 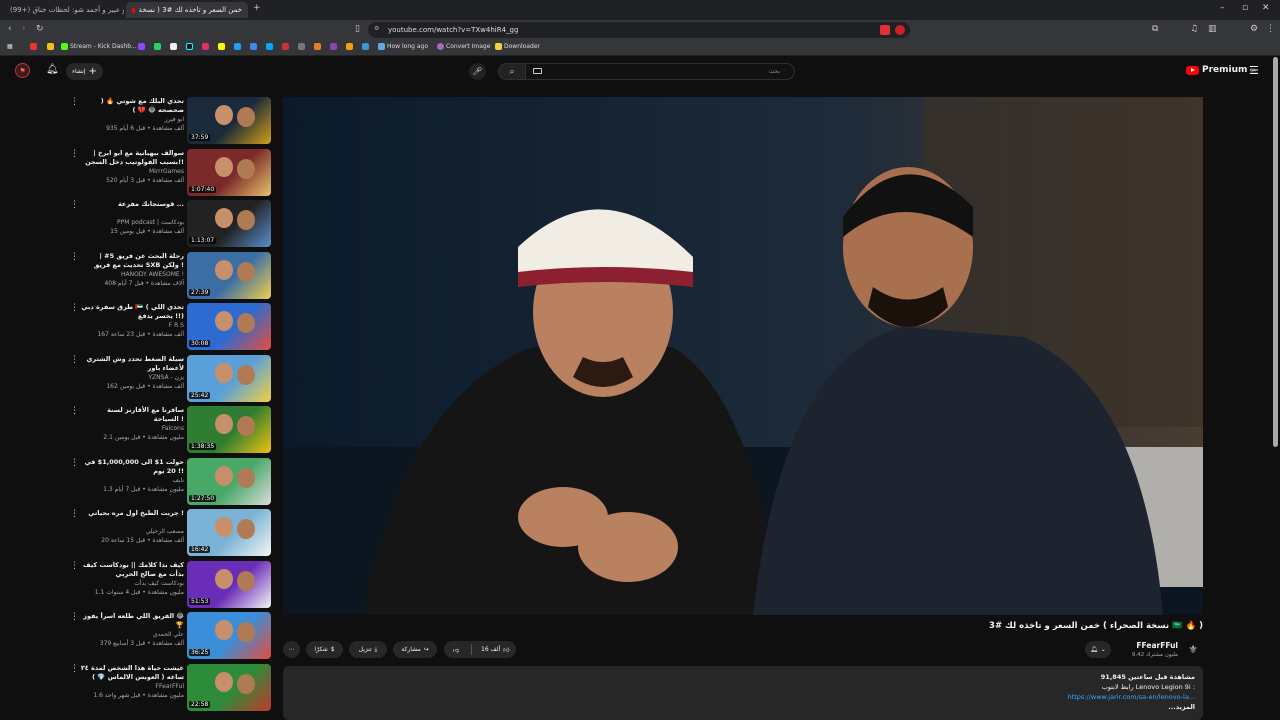 What do you see at coordinates (1146, 645) in the screenshot?
I see `channel-name: FFearFFul` at bounding box center [1146, 645].